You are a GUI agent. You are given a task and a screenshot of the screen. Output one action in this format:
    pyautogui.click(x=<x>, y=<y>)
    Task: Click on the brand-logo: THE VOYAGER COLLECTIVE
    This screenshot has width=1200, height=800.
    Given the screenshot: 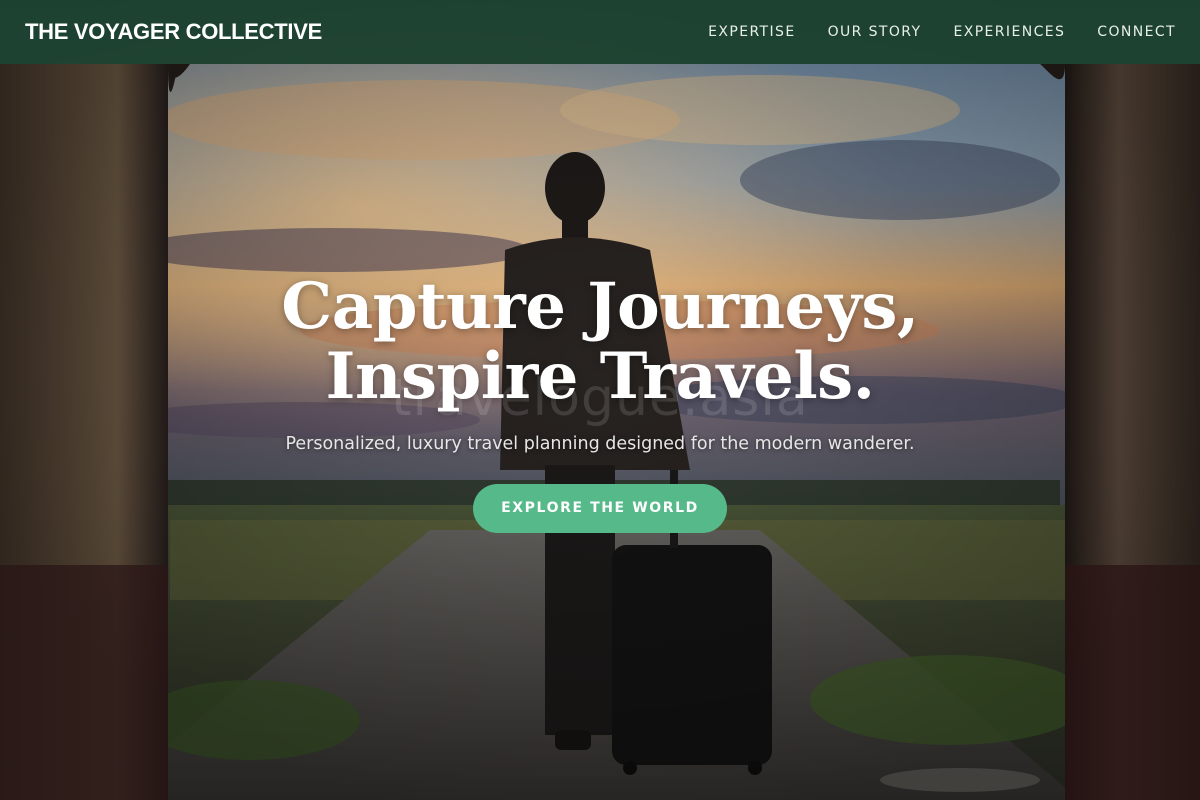 What is the action you would take?
    pyautogui.click(x=173, y=32)
    